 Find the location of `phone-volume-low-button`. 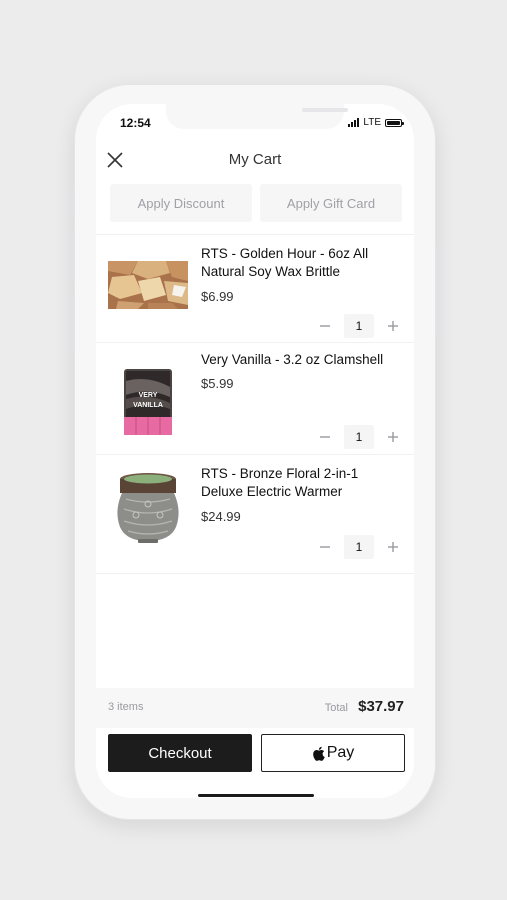

phone-volume-low-button is located at coordinates (72, 324).